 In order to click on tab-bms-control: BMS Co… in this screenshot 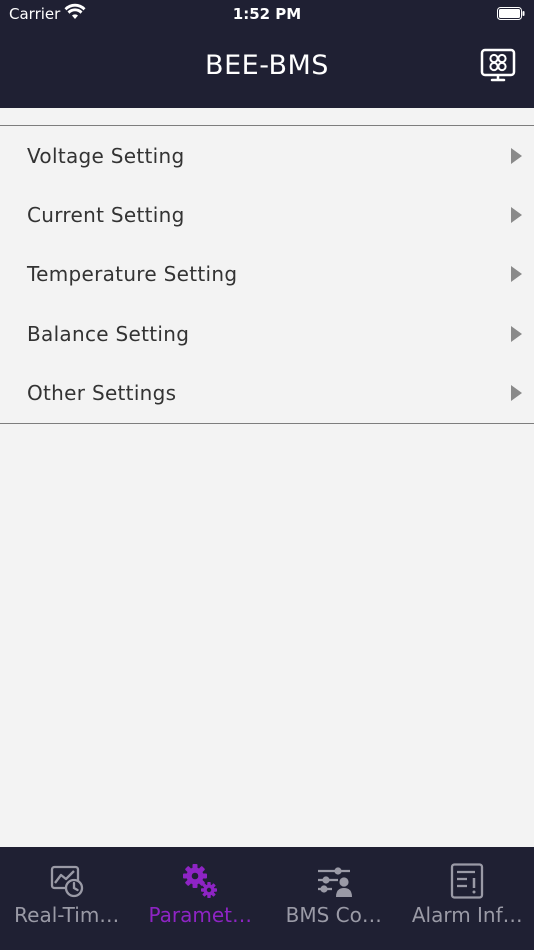, I will do `click(334, 898)`.